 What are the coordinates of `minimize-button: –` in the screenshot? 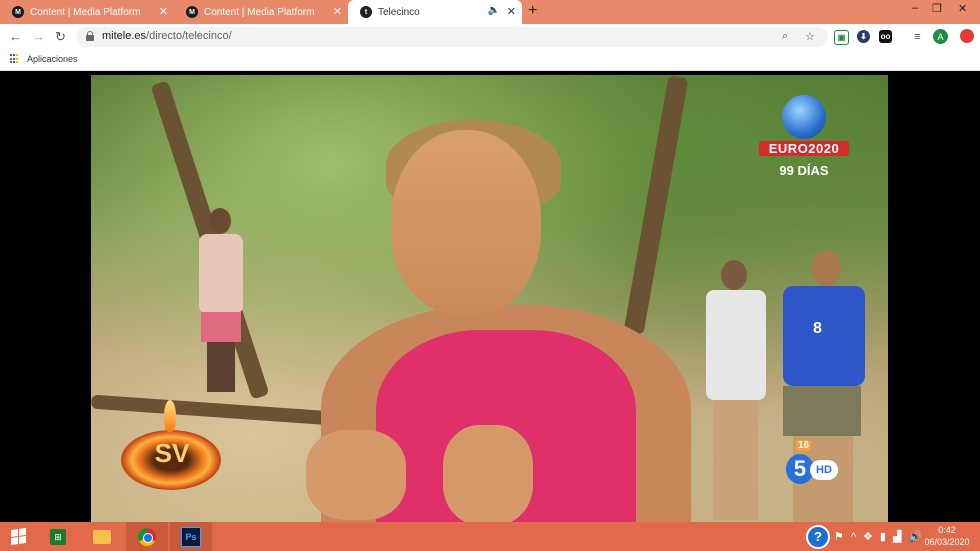 It's located at (915, 8).